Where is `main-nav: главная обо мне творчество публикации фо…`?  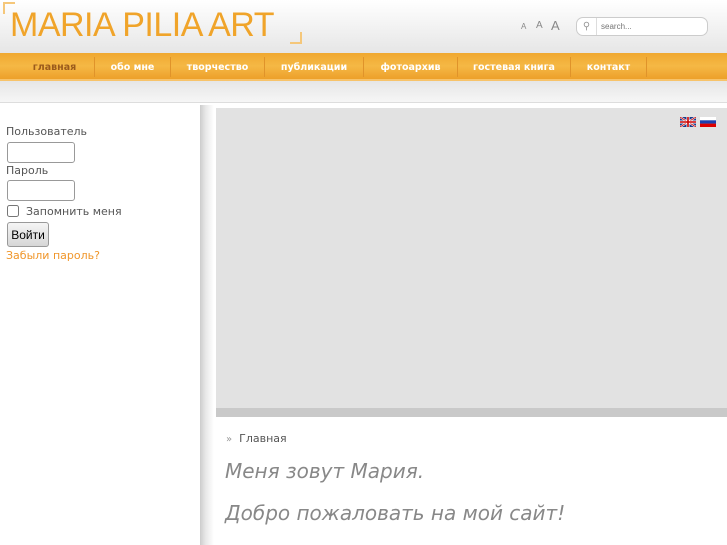 main-nav: главная обо мне творчество публикации фо… is located at coordinates (363, 67).